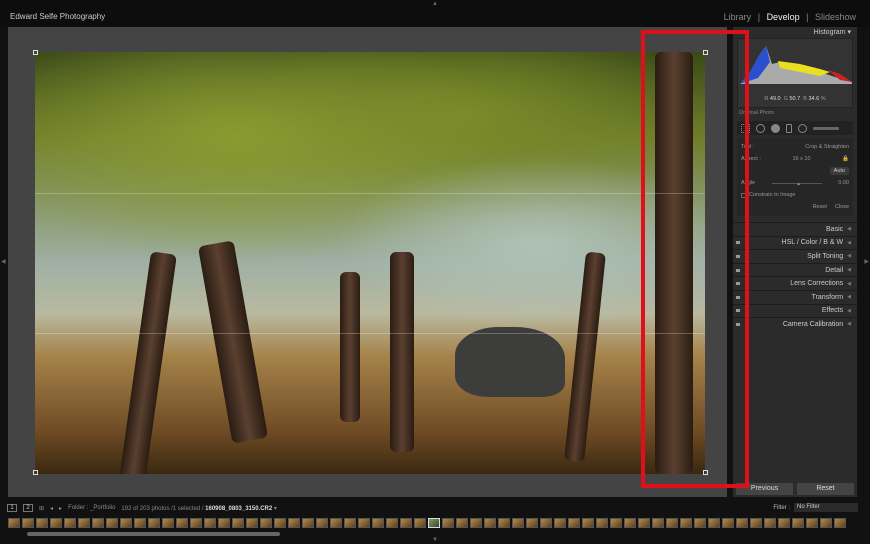  I want to click on angle-value: 0.00, so click(843, 183).